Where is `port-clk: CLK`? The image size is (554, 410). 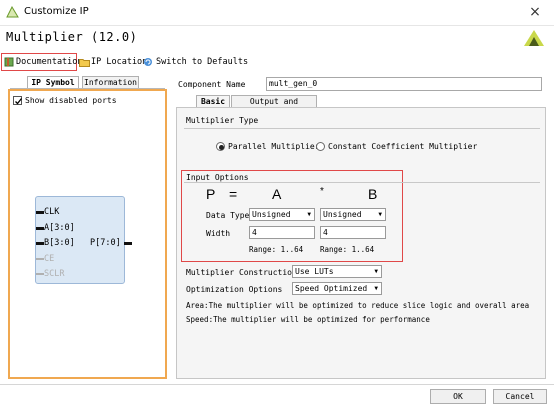
port-clk: CLK is located at coordinates (52, 212).